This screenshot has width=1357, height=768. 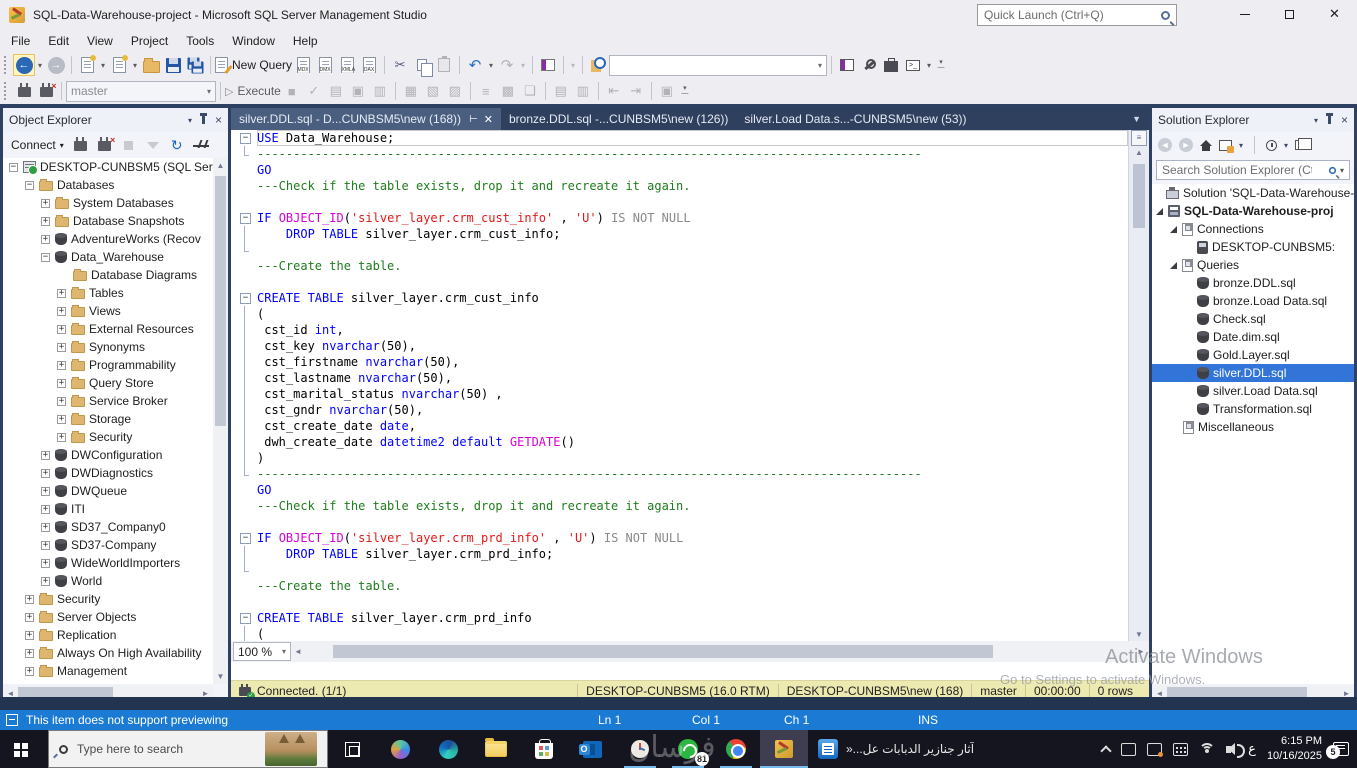 What do you see at coordinates (1241, 145) in the screenshot?
I see `se-caret-1: ▾` at bounding box center [1241, 145].